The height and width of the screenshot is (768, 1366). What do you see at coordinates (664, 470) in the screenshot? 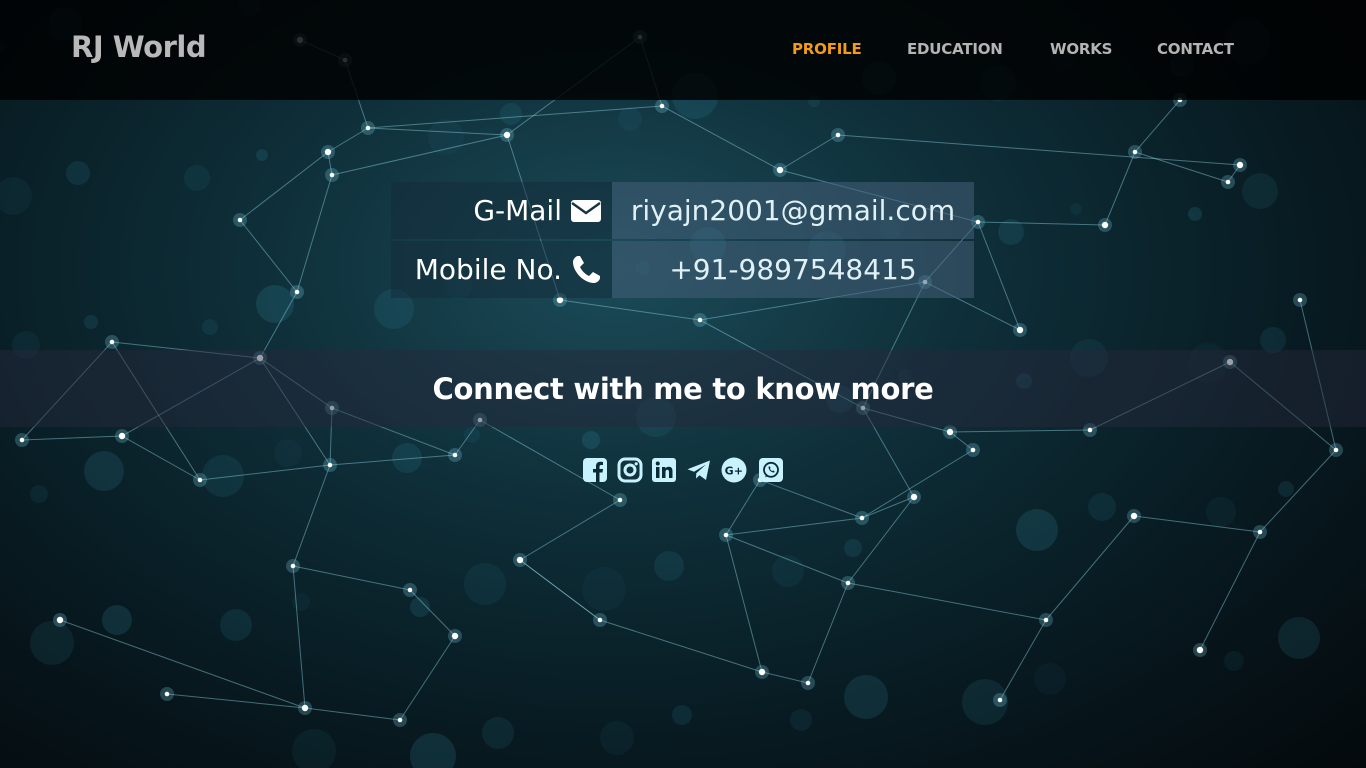
I see `linkedin-icon` at bounding box center [664, 470].